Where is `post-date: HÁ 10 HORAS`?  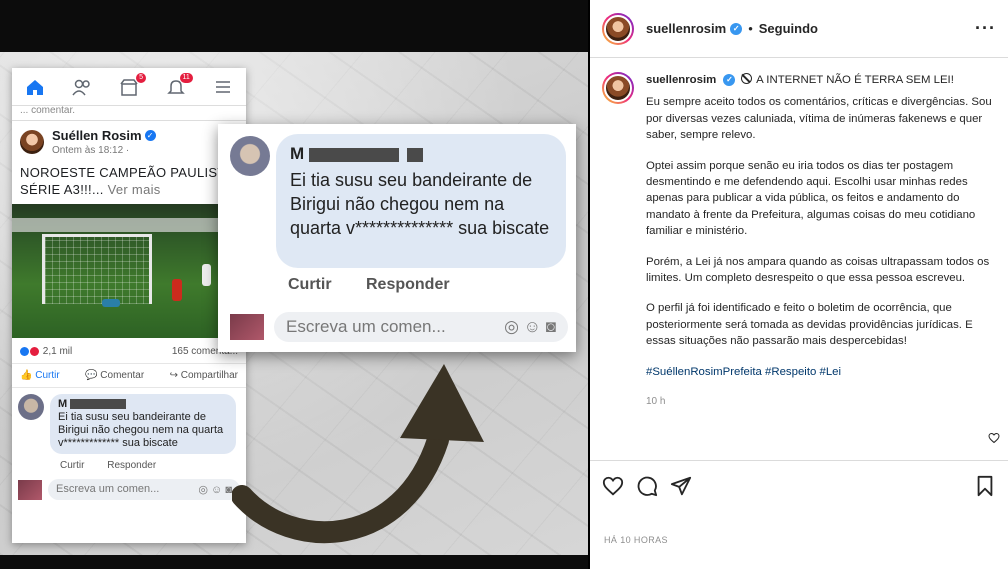
post-date: HÁ 10 HORAS is located at coordinates (636, 540).